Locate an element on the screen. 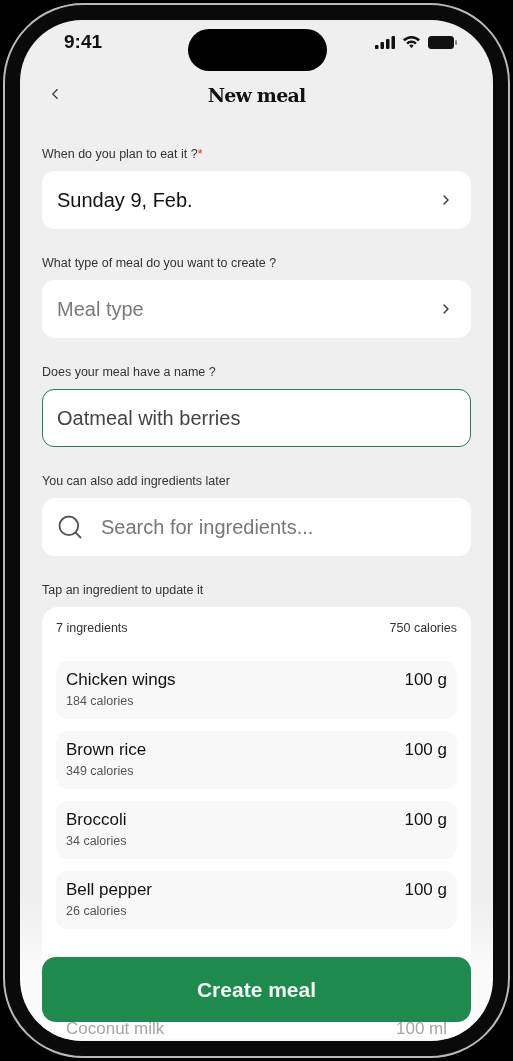  create-meal-button: Create meal is located at coordinates (256, 989).